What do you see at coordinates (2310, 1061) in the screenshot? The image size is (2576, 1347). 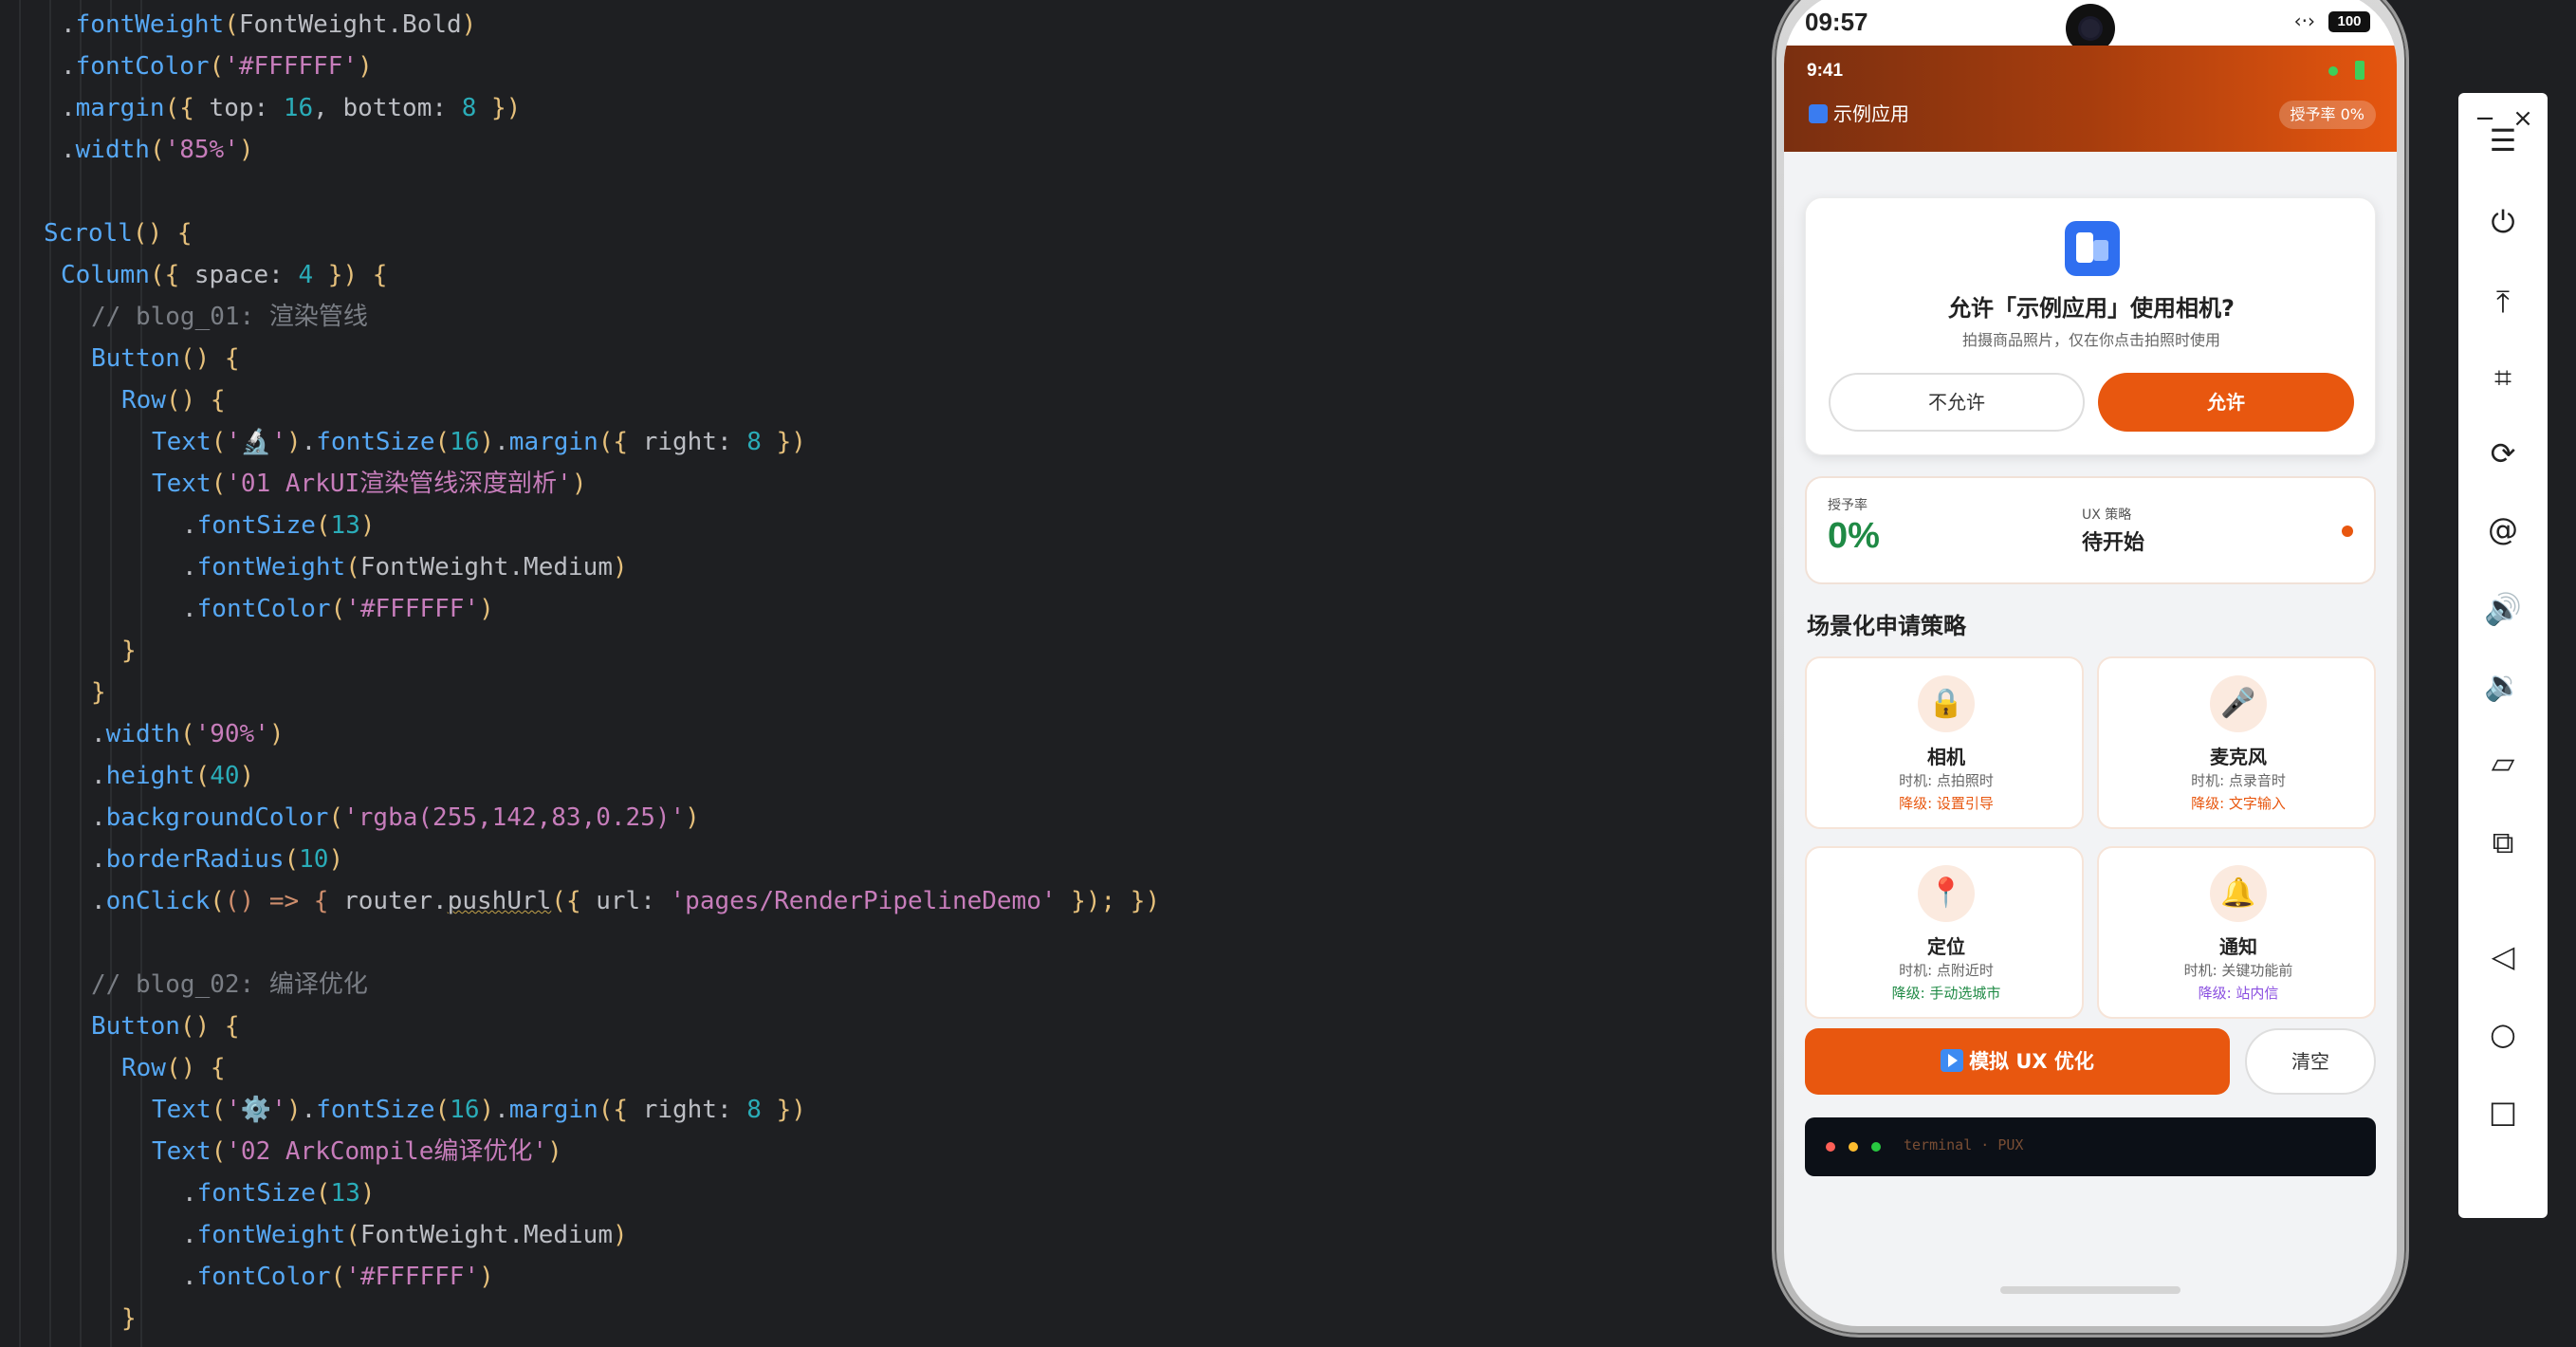 I see `clear-button: 清空` at bounding box center [2310, 1061].